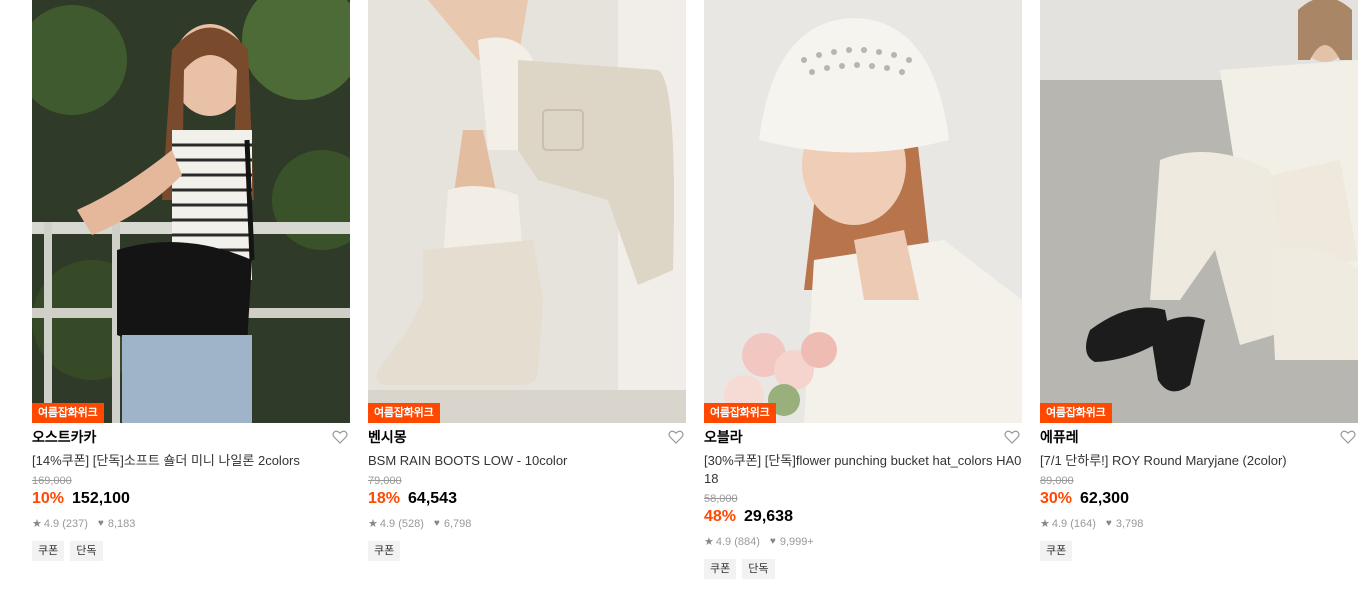 This screenshot has width=1366, height=591. What do you see at coordinates (527, 524) in the screenshot?
I see `review-meta: ★ 4.9 (528) ♥ 6,798` at bounding box center [527, 524].